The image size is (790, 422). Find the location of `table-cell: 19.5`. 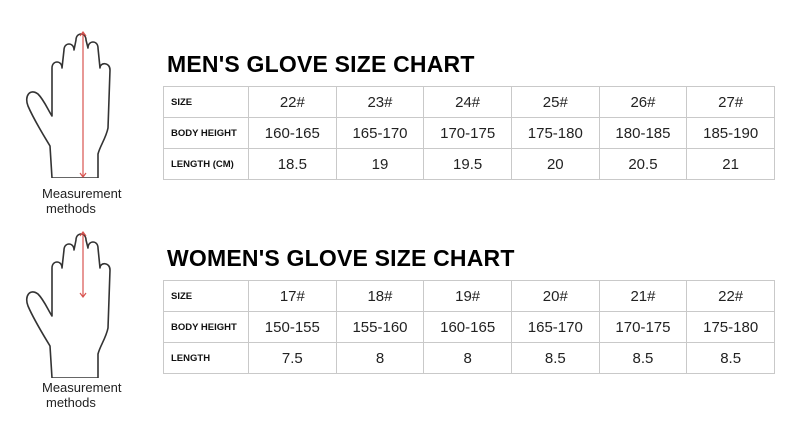

table-cell: 19.5 is located at coordinates (467, 164).